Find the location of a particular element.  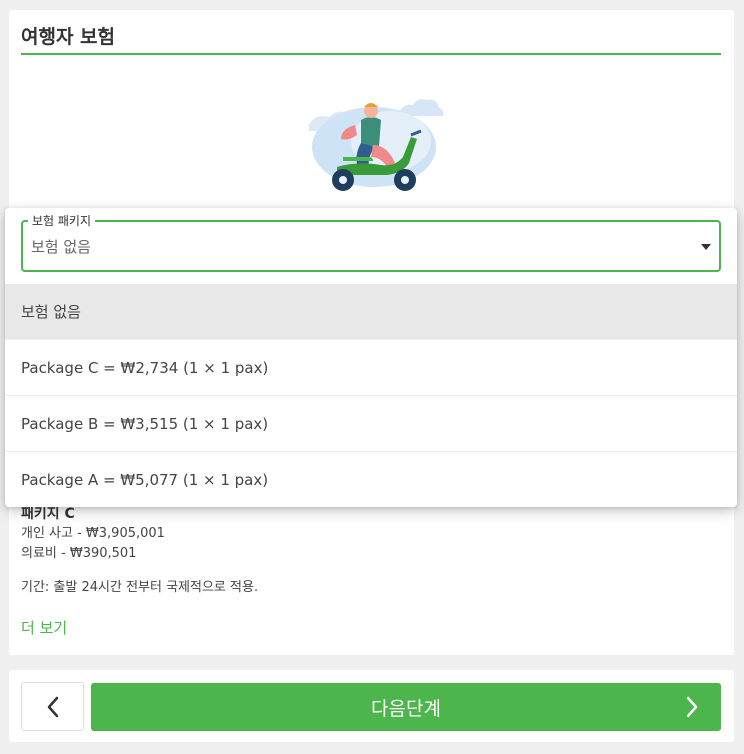

scooter-rider-illustration is located at coordinates (376, 145).